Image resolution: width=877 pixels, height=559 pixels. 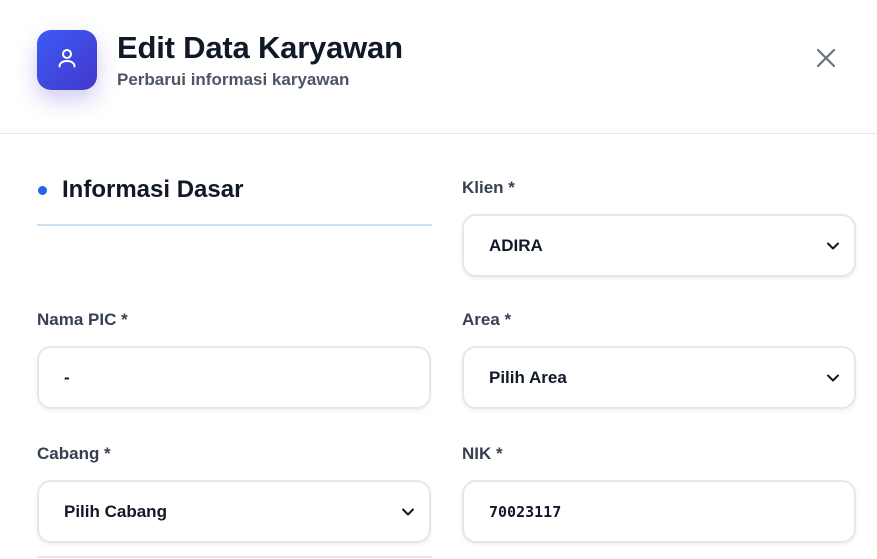 I want to click on section-divider, so click(x=234, y=225).